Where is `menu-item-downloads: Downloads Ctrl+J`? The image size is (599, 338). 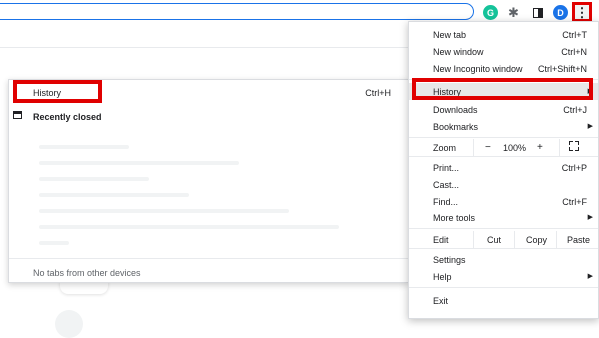
menu-item-downloads: Downloads Ctrl+J is located at coordinates (503, 109).